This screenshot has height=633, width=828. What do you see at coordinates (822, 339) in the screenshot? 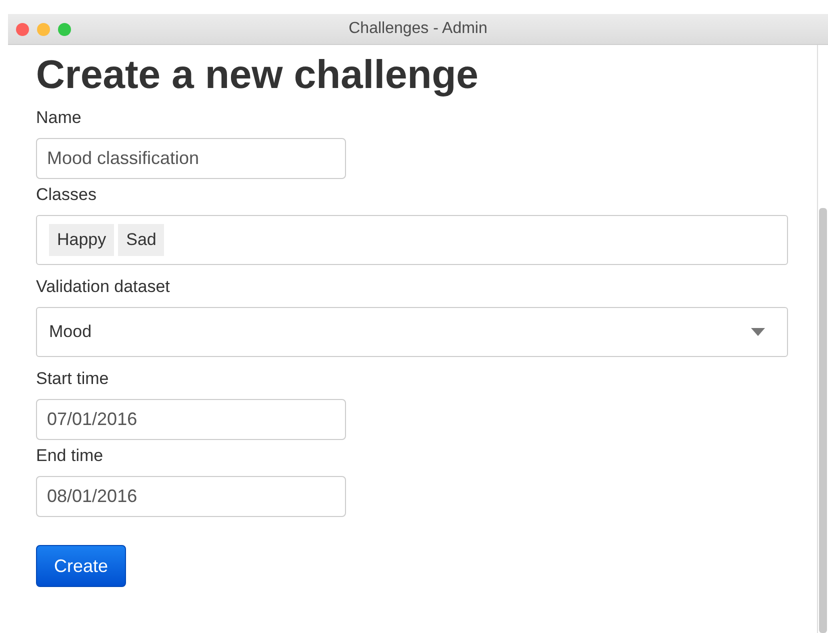
I see `scrollbar` at bounding box center [822, 339].